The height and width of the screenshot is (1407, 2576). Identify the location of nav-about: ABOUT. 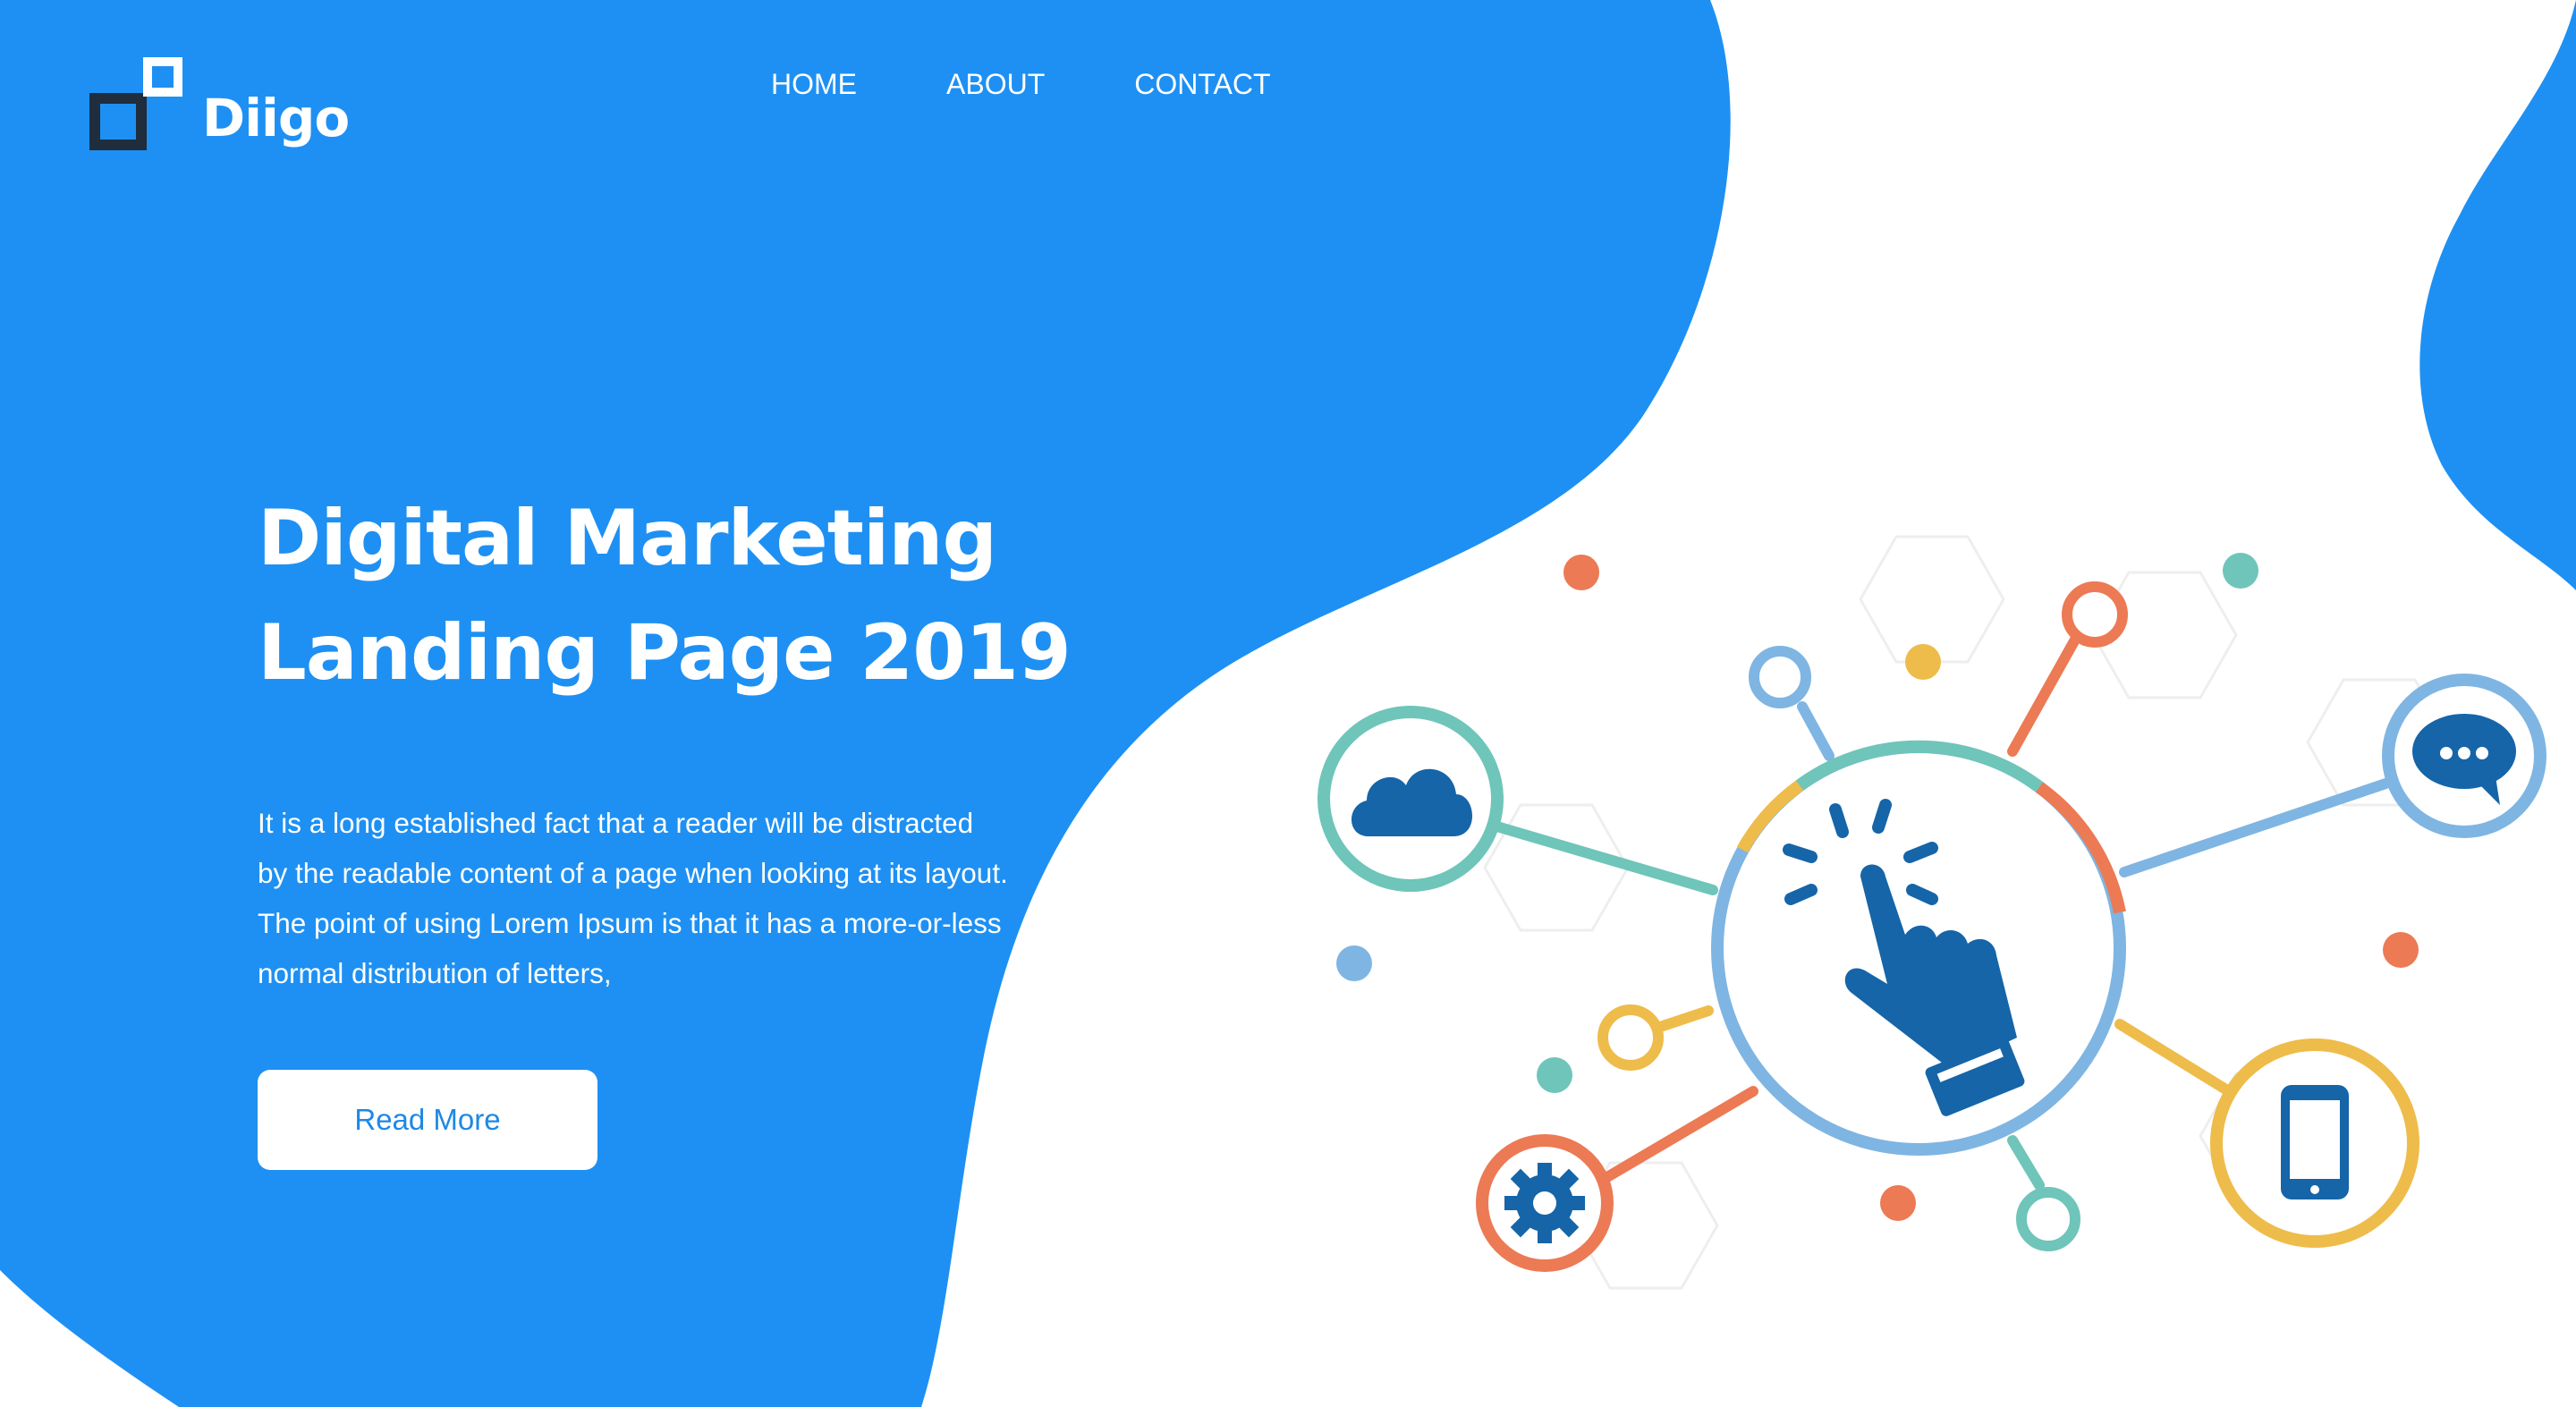
(995, 84).